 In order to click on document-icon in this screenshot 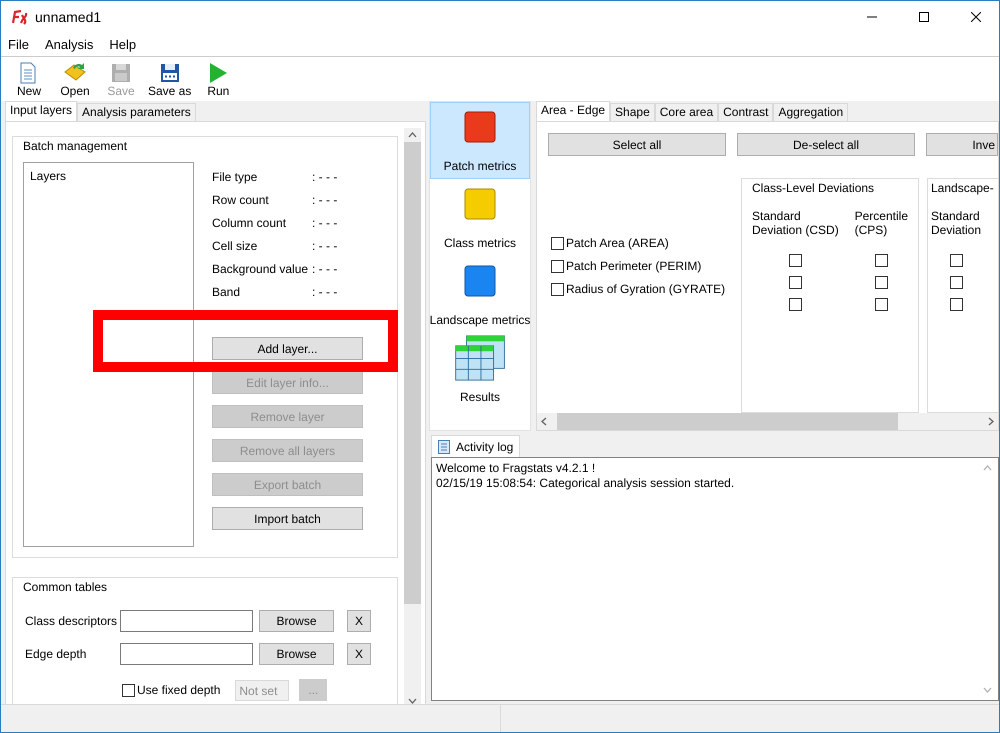, I will do `click(444, 447)`.